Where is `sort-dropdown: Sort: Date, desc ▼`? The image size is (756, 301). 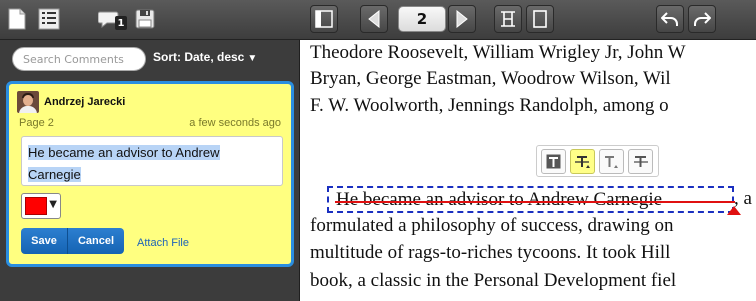 sort-dropdown: Sort: Date, desc ▼ is located at coordinates (205, 57).